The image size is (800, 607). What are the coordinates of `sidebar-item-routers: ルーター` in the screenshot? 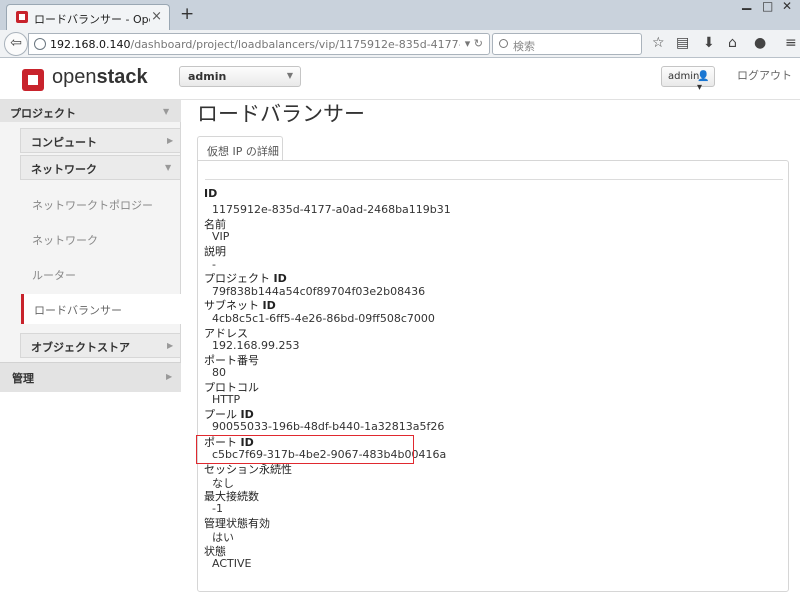 It's located at (54, 275).